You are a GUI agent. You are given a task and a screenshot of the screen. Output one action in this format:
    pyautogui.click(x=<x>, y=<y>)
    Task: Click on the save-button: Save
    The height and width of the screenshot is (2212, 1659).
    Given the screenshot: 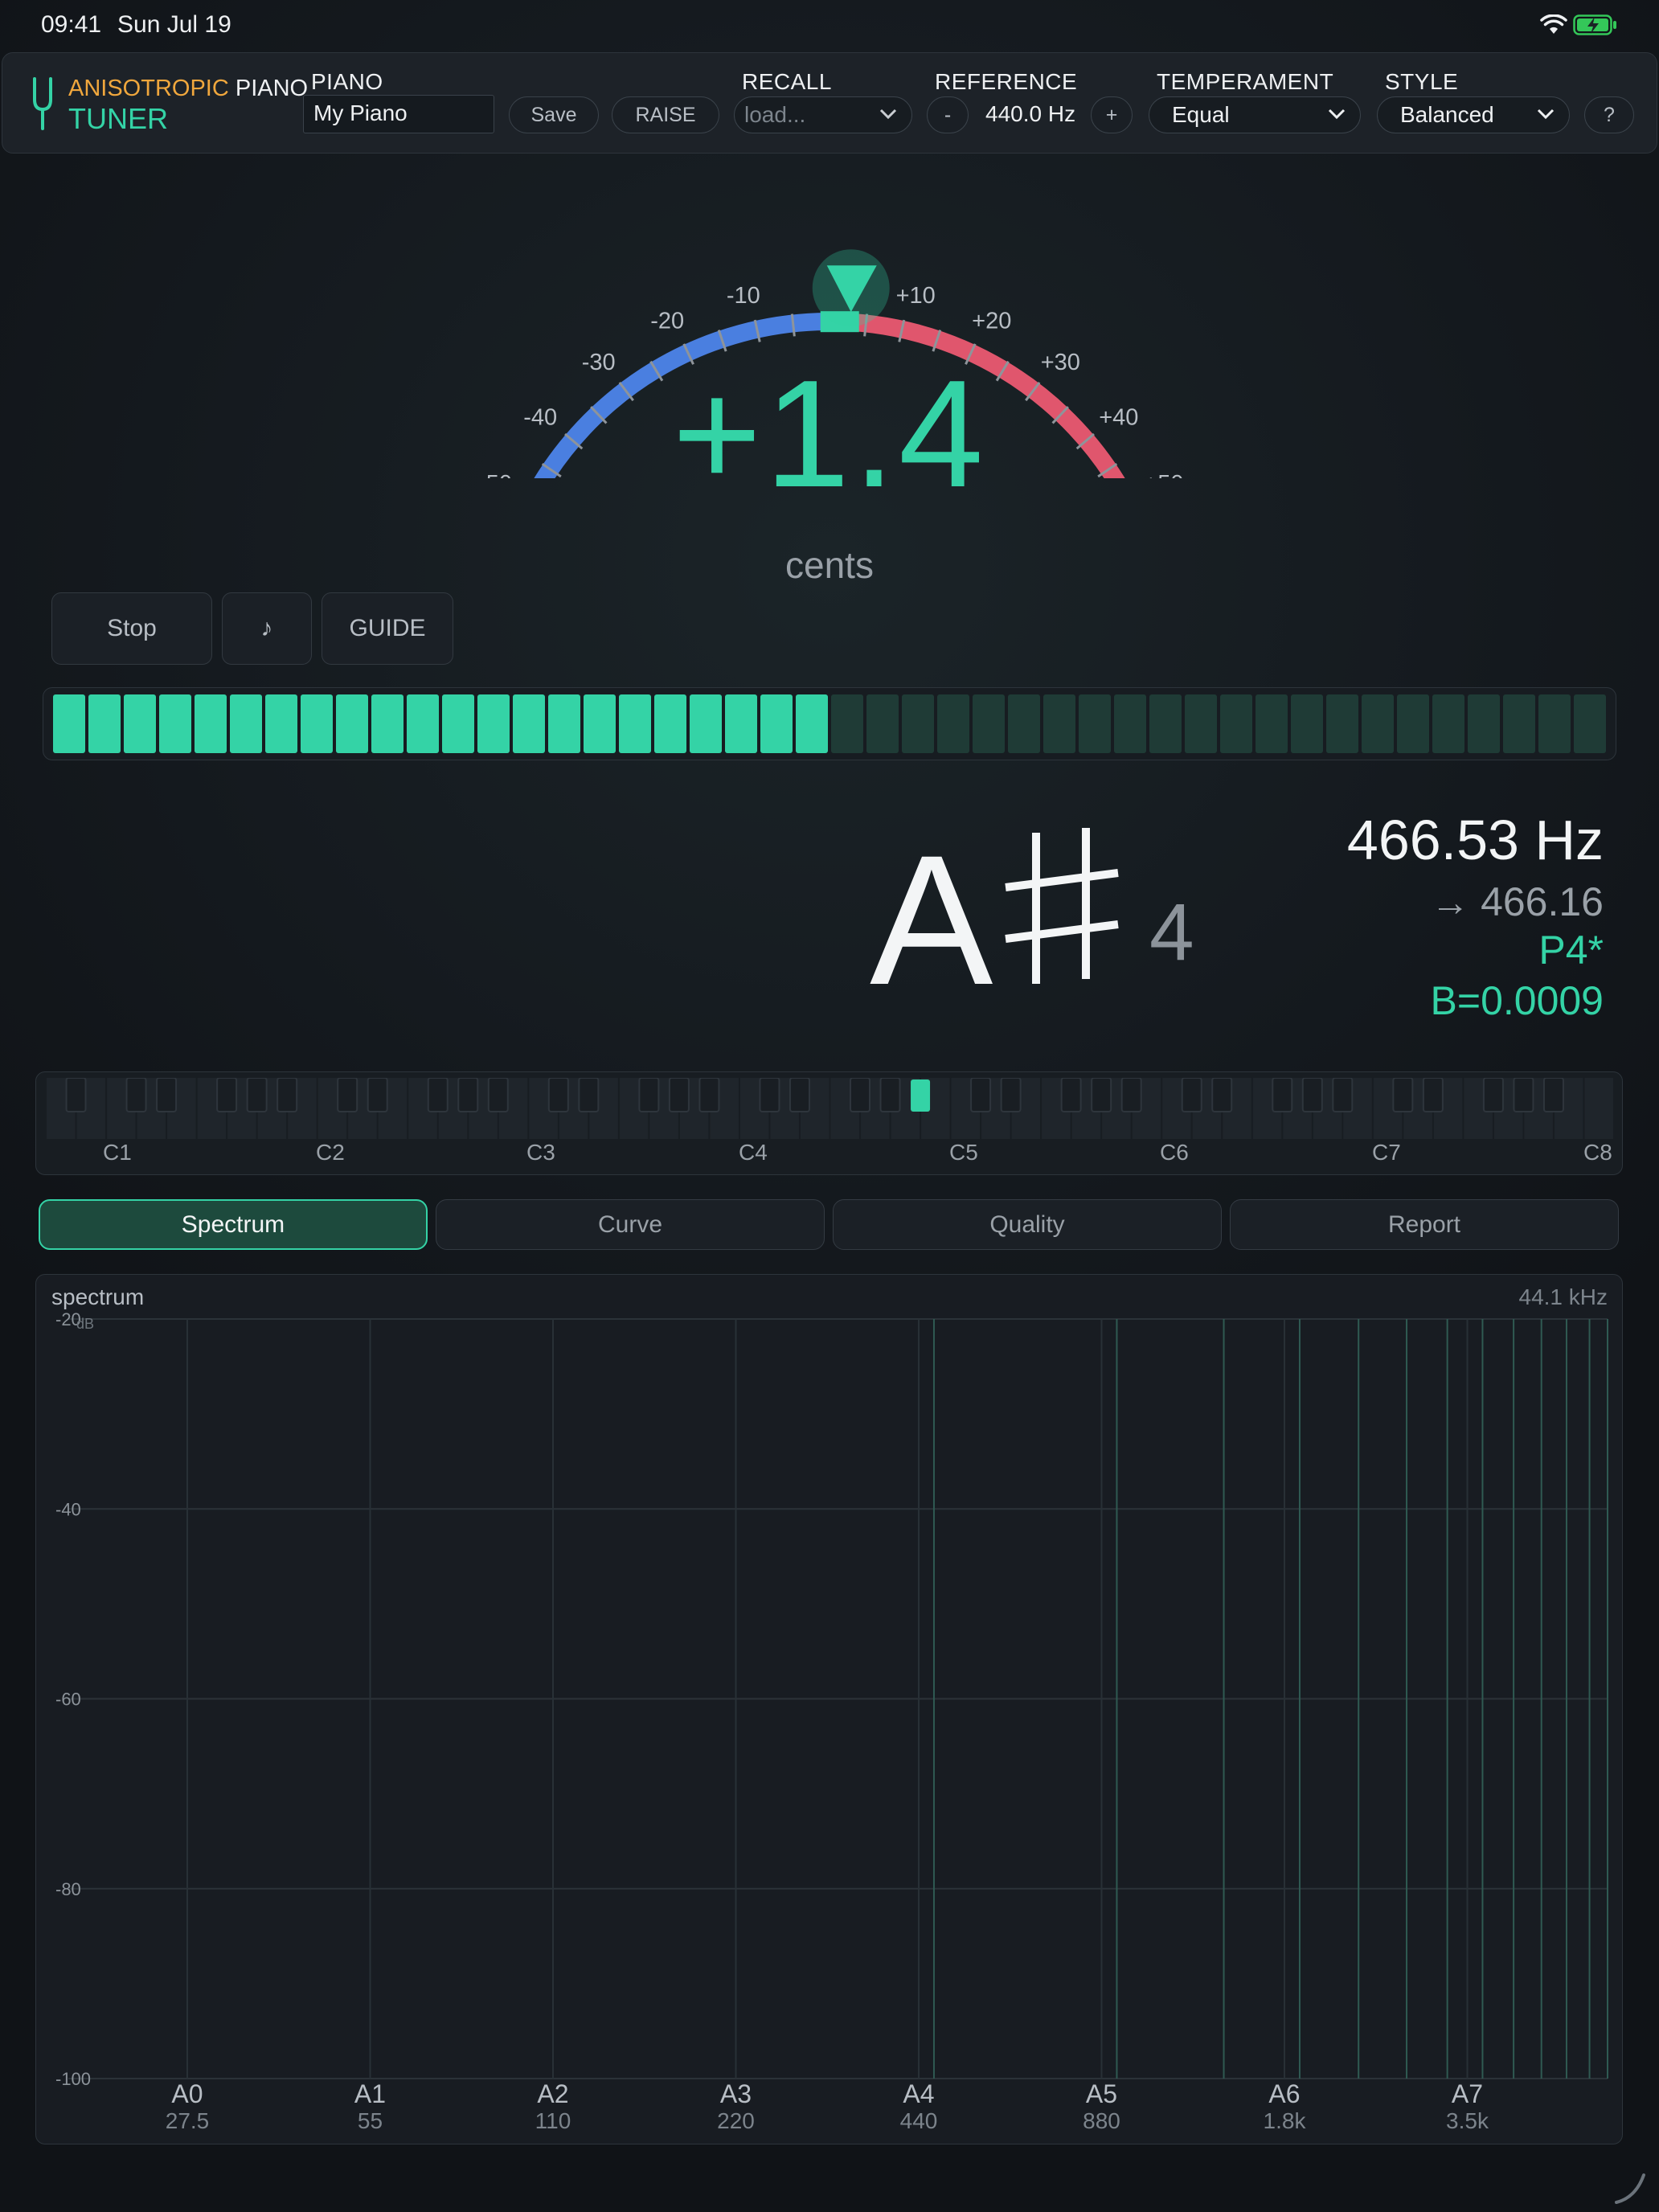 What is the action you would take?
    pyautogui.click(x=554, y=114)
    